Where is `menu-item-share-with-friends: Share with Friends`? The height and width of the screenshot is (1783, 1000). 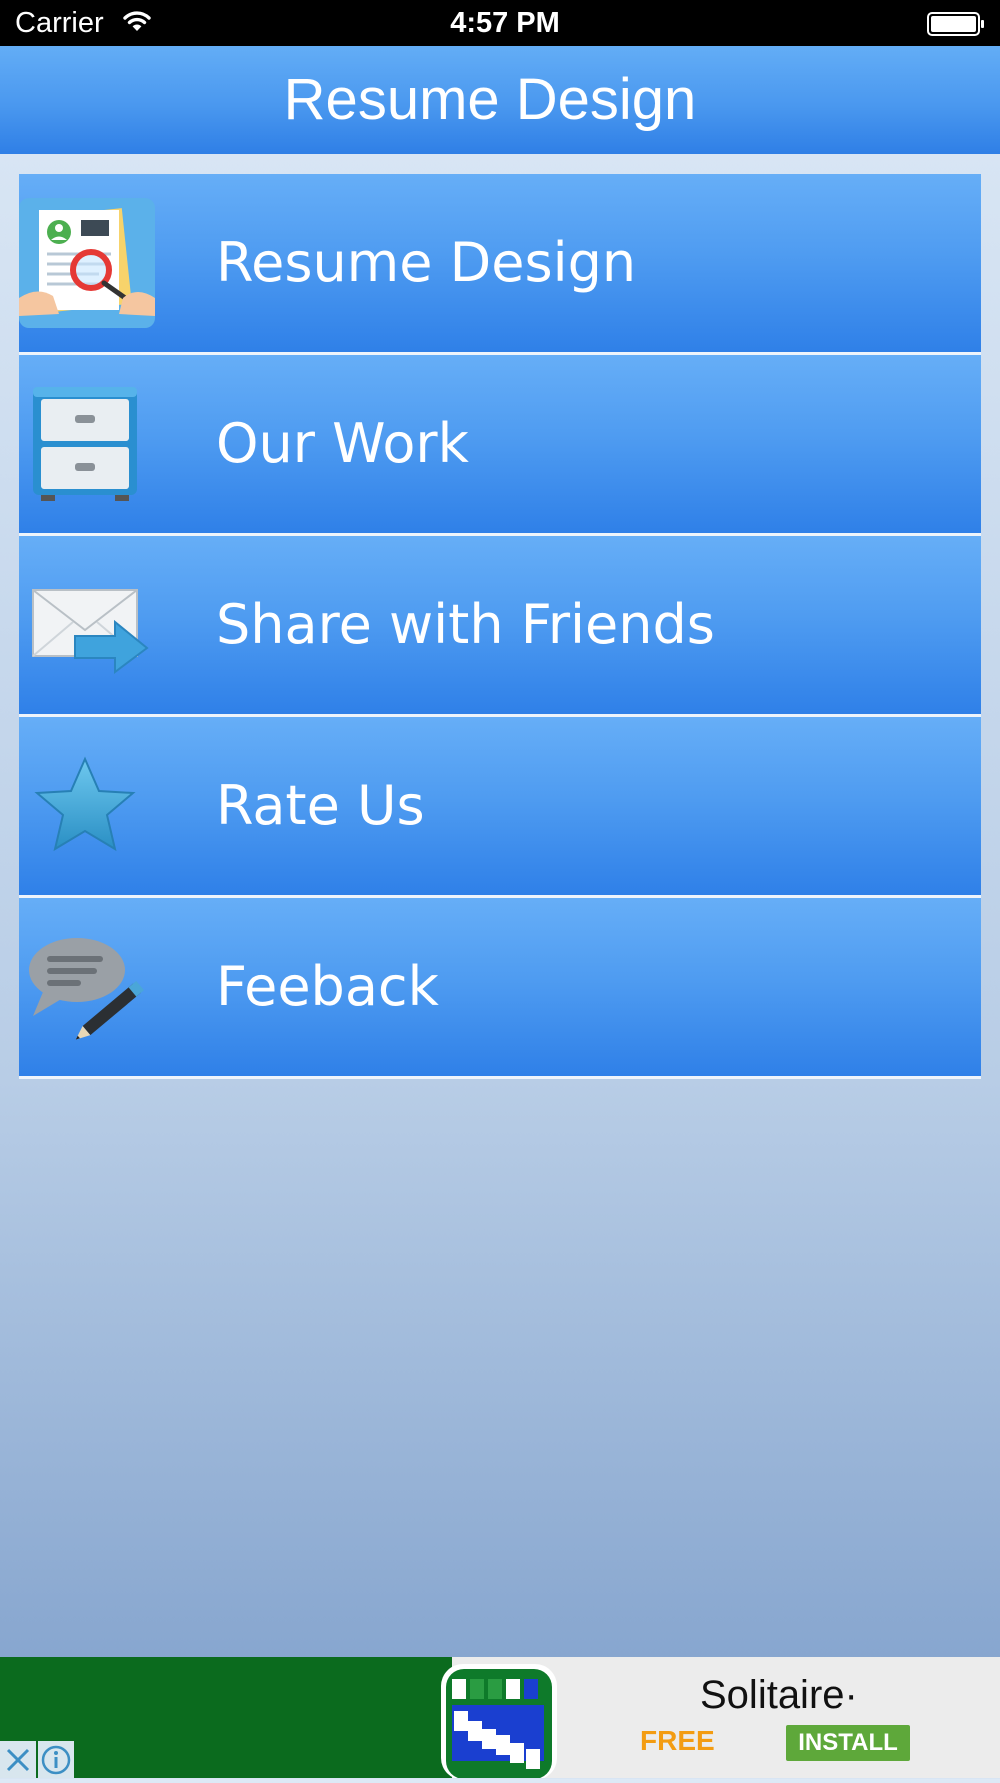
menu-item-share-with-friends: Share with Friends is located at coordinates (500, 626).